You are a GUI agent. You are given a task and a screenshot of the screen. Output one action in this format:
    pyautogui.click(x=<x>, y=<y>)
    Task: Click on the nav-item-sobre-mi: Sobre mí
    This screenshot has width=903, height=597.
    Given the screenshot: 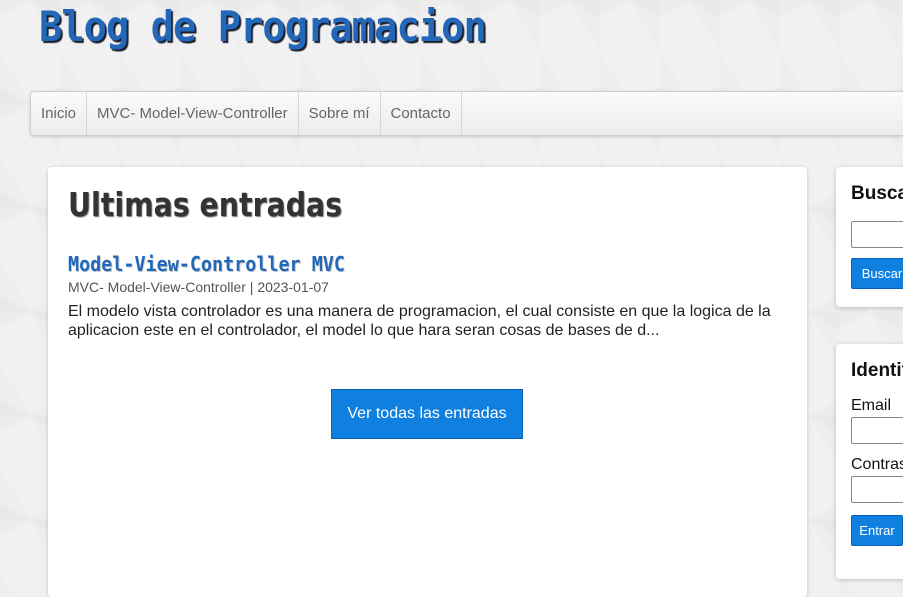 What is the action you would take?
    pyautogui.click(x=340, y=113)
    